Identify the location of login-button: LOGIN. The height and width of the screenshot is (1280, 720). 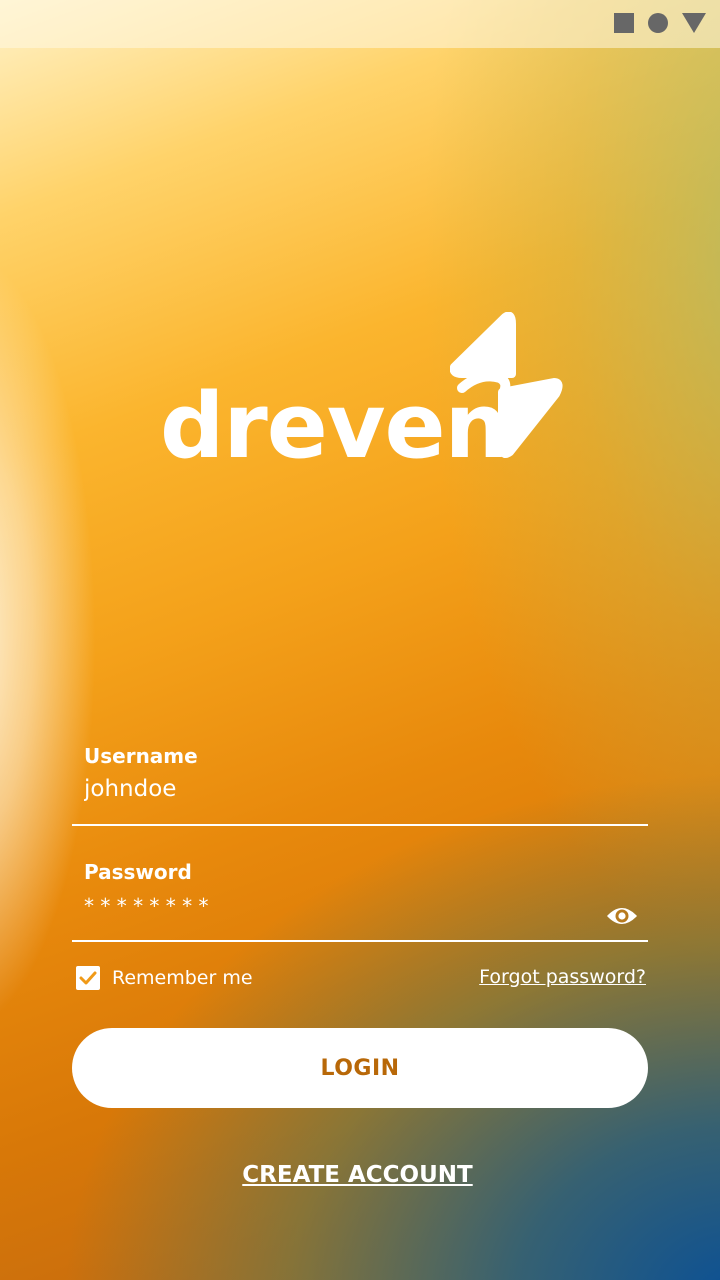
(360, 1068).